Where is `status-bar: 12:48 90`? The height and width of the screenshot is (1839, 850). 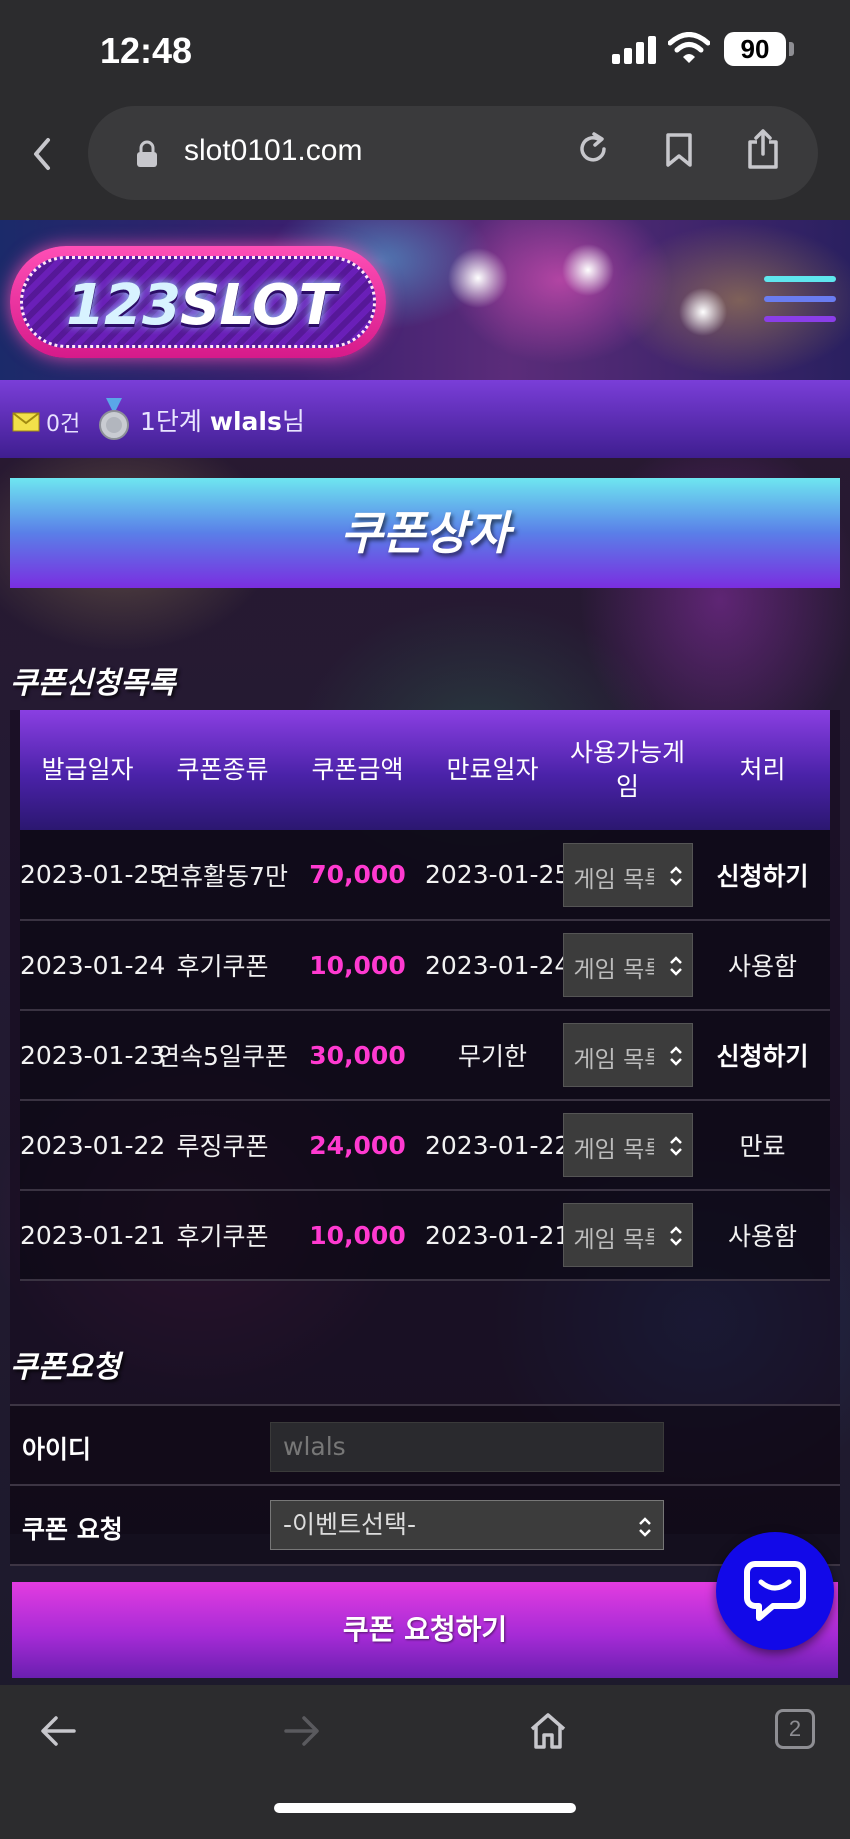
status-bar: 12:48 90 is located at coordinates (425, 50).